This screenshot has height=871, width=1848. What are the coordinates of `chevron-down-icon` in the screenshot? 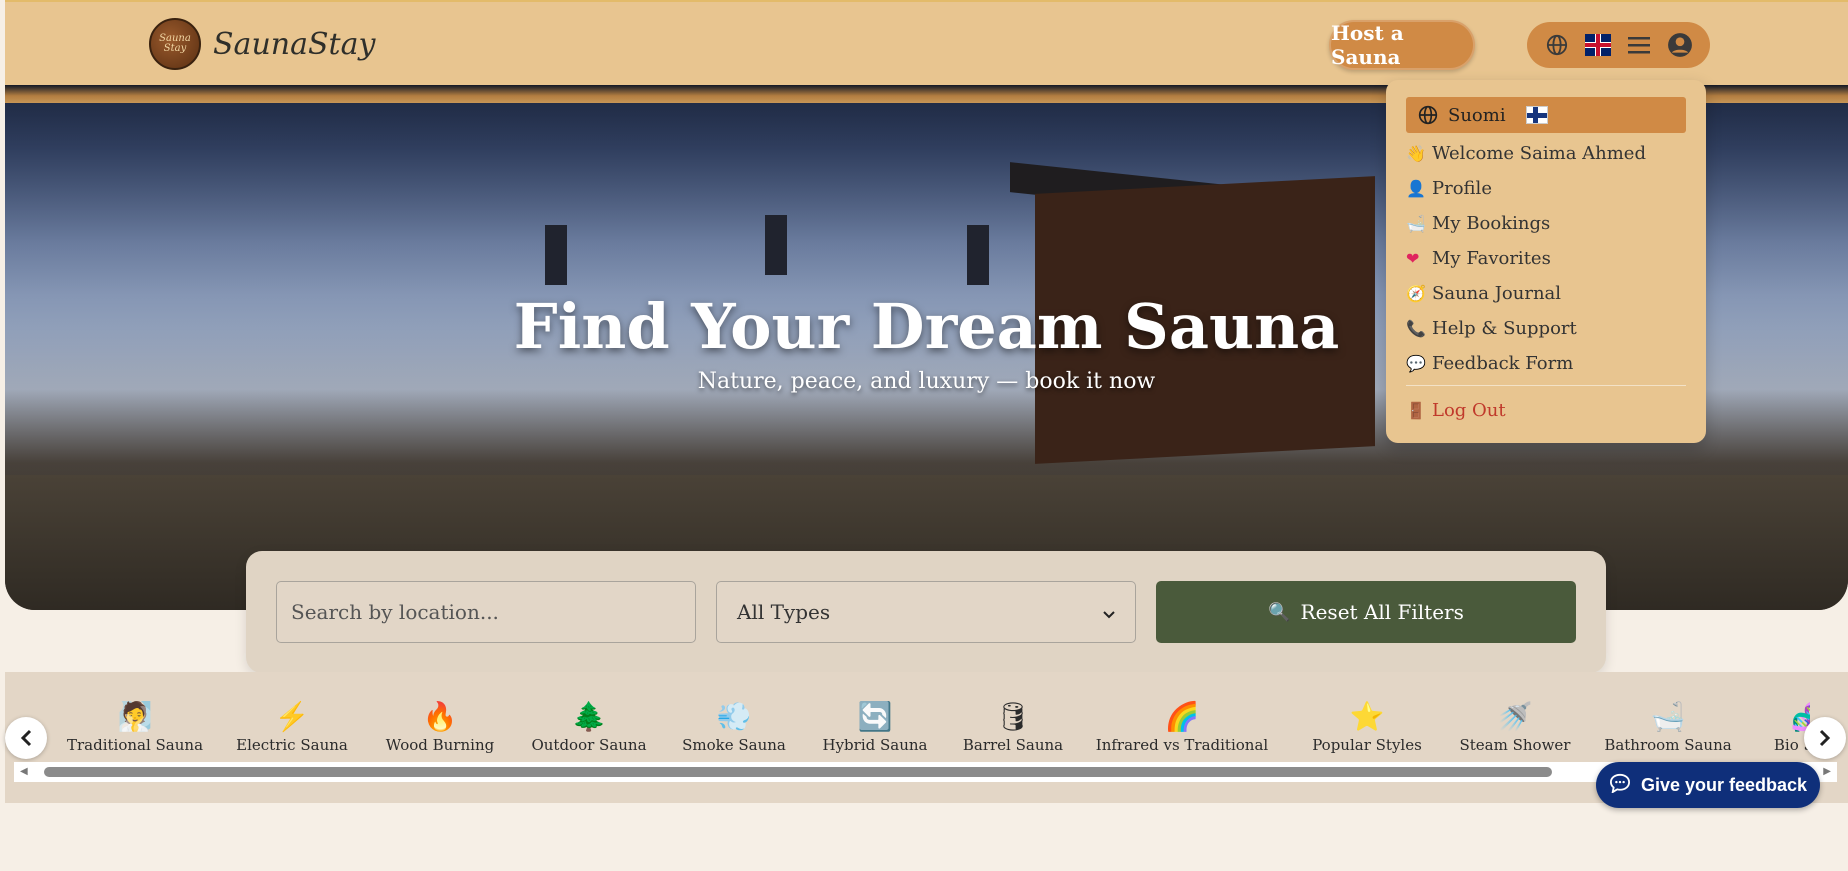 It's located at (1109, 612).